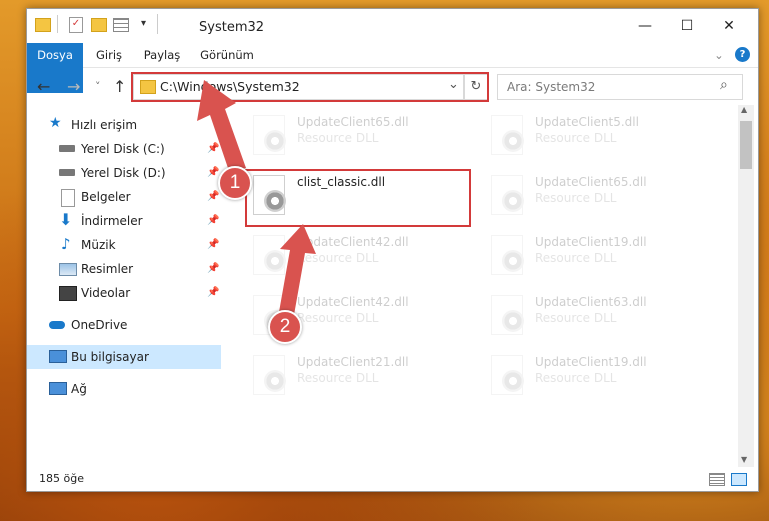 This screenshot has width=769, height=521. Describe the element at coordinates (591, 302) in the screenshot. I see `file-name: UpdateClient63.dll` at that location.